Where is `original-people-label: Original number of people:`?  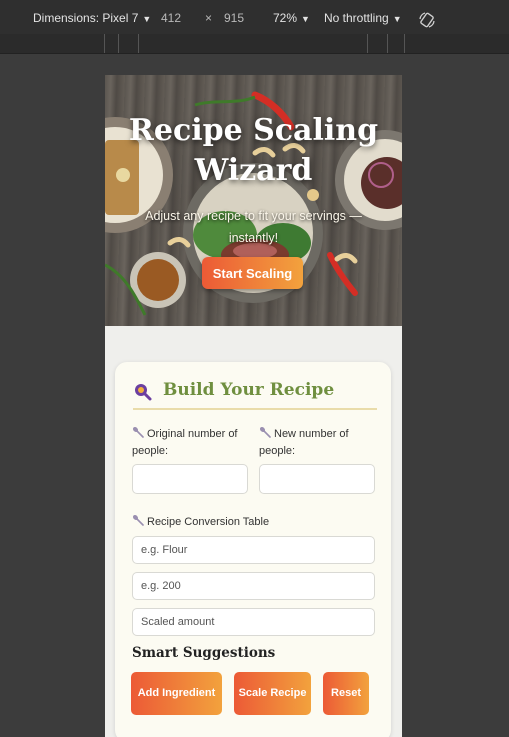
original-people-label: Original number of people: is located at coordinates (191, 443).